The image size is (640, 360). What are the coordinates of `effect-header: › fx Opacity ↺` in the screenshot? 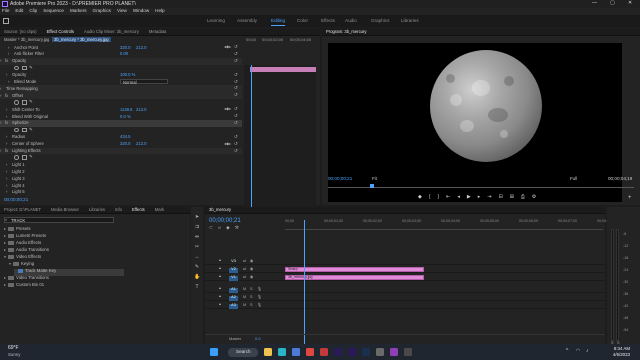 It's located at (121, 61).